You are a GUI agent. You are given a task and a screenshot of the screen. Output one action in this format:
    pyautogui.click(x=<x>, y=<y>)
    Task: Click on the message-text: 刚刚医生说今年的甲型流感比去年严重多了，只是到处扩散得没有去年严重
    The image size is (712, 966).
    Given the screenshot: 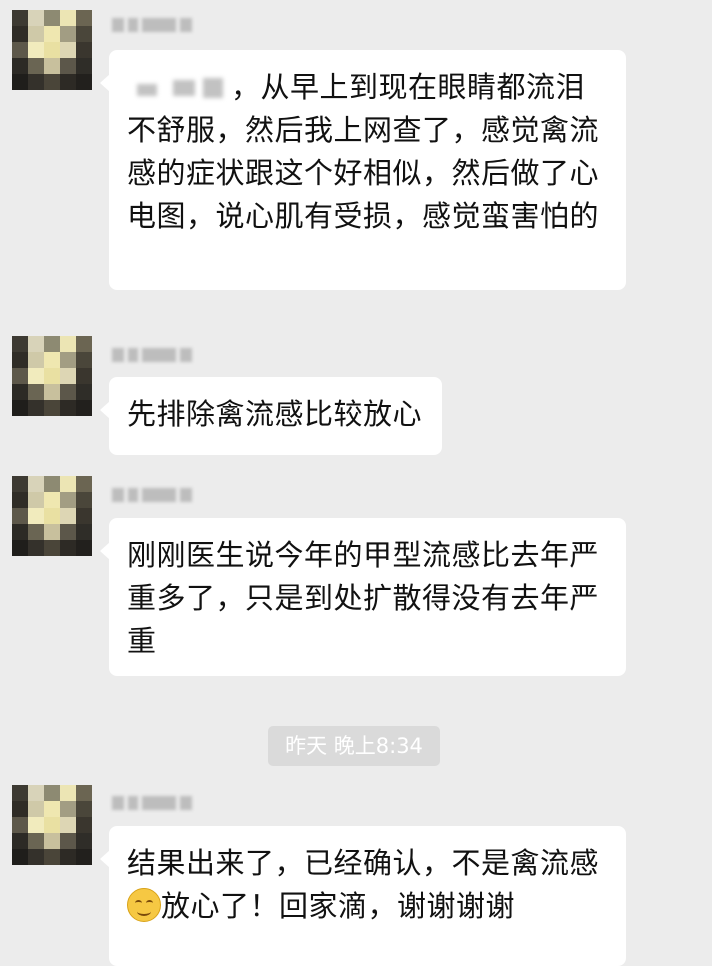 What is the action you would take?
    pyautogui.click(x=363, y=598)
    